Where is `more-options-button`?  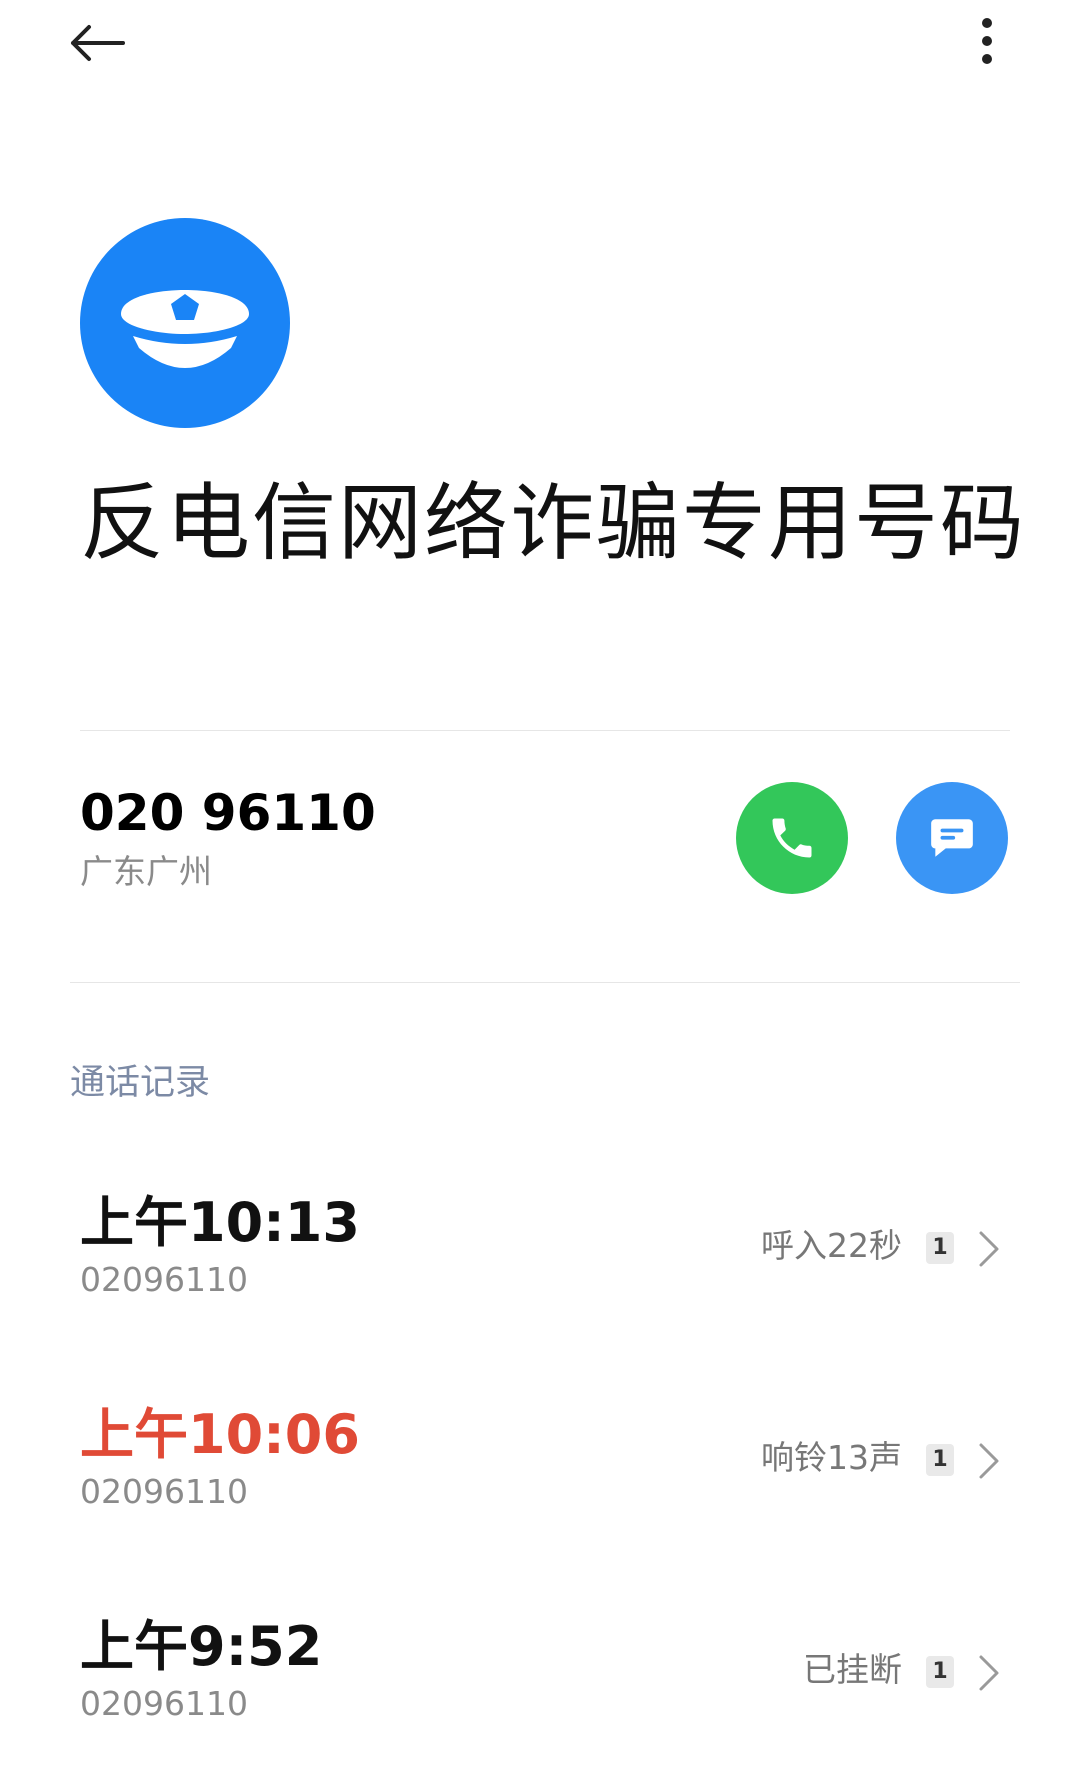
more-options-button is located at coordinates (987, 41).